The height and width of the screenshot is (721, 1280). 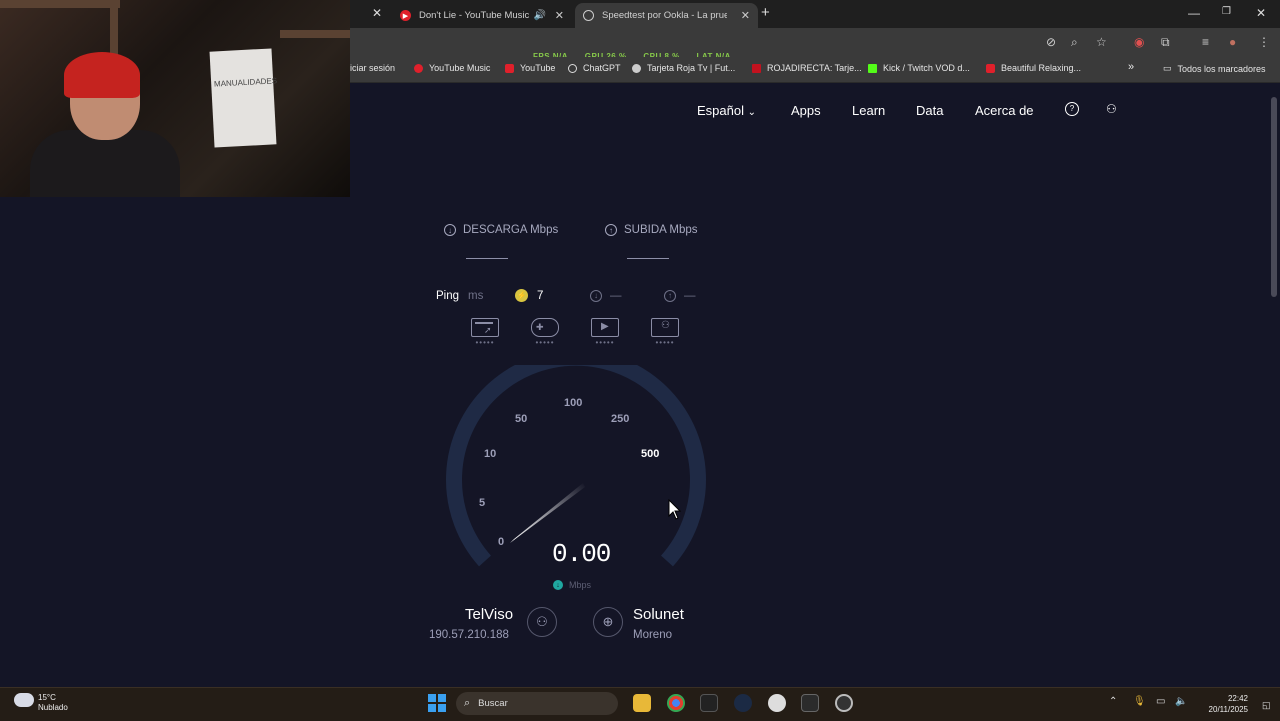 What do you see at coordinates (372, 68) in the screenshot?
I see `bookmark-iniciar-sesion: iciar sesión` at bounding box center [372, 68].